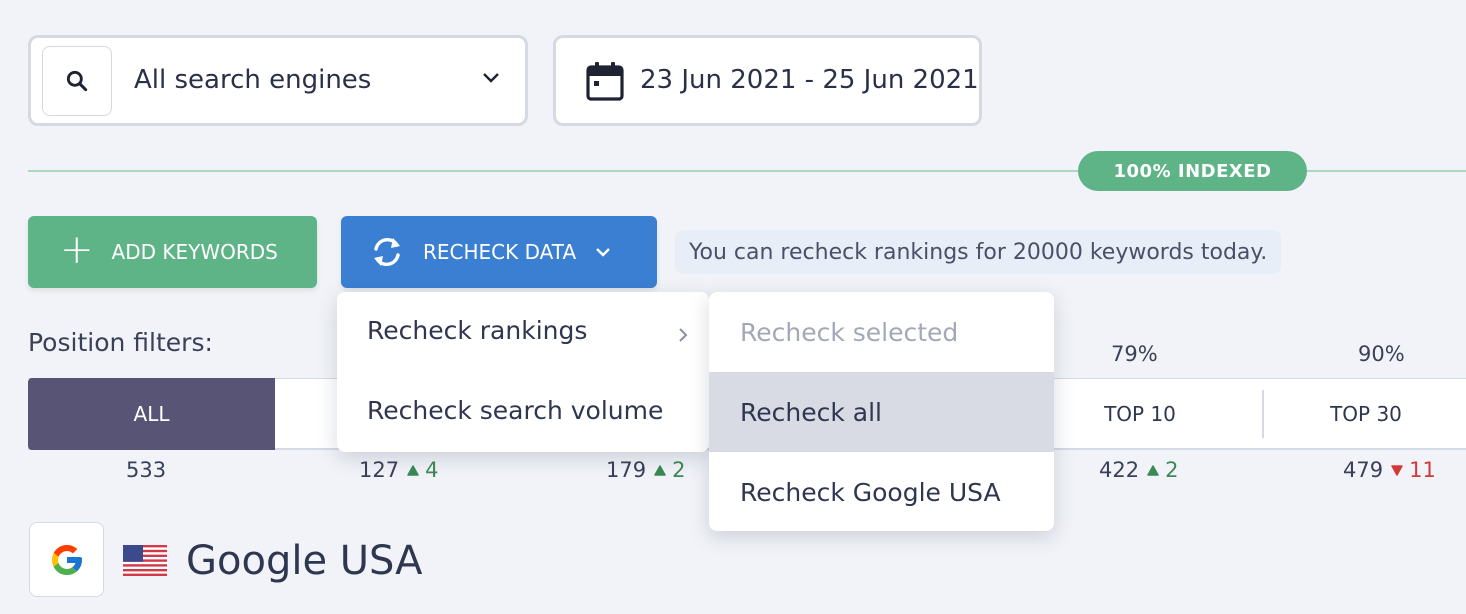 The image size is (1466, 614). Describe the element at coordinates (1366, 414) in the screenshot. I see `tab-top-30: TOP 30` at that location.